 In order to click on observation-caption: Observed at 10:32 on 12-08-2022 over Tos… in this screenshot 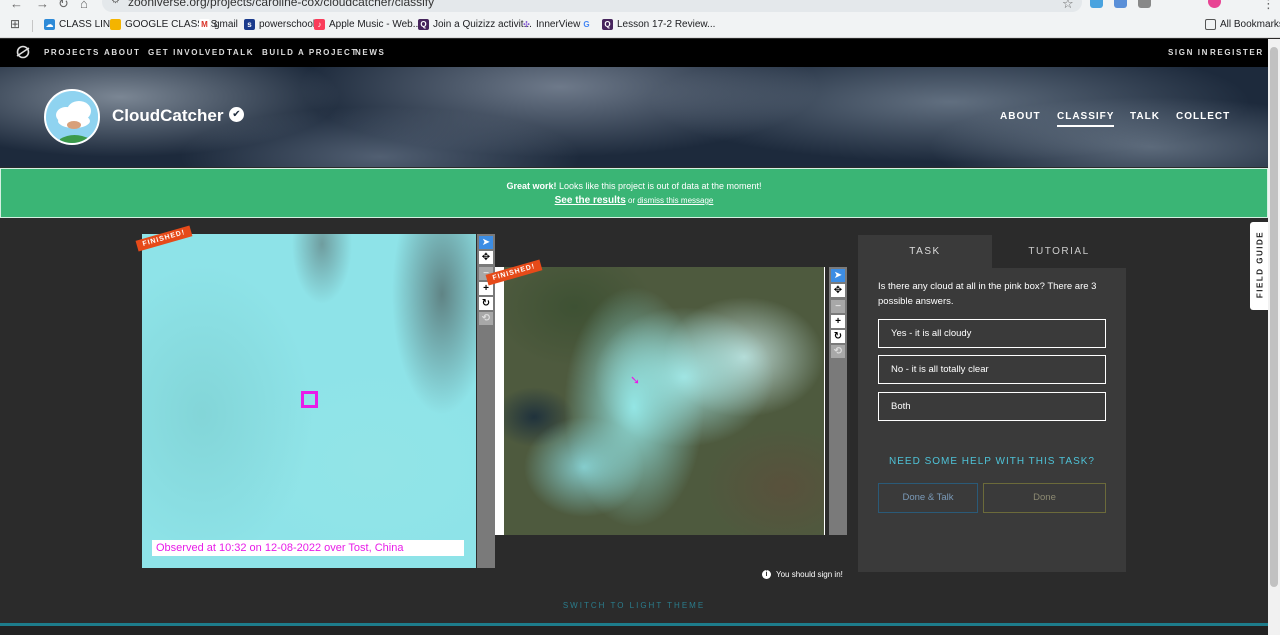, I will do `click(308, 548)`.